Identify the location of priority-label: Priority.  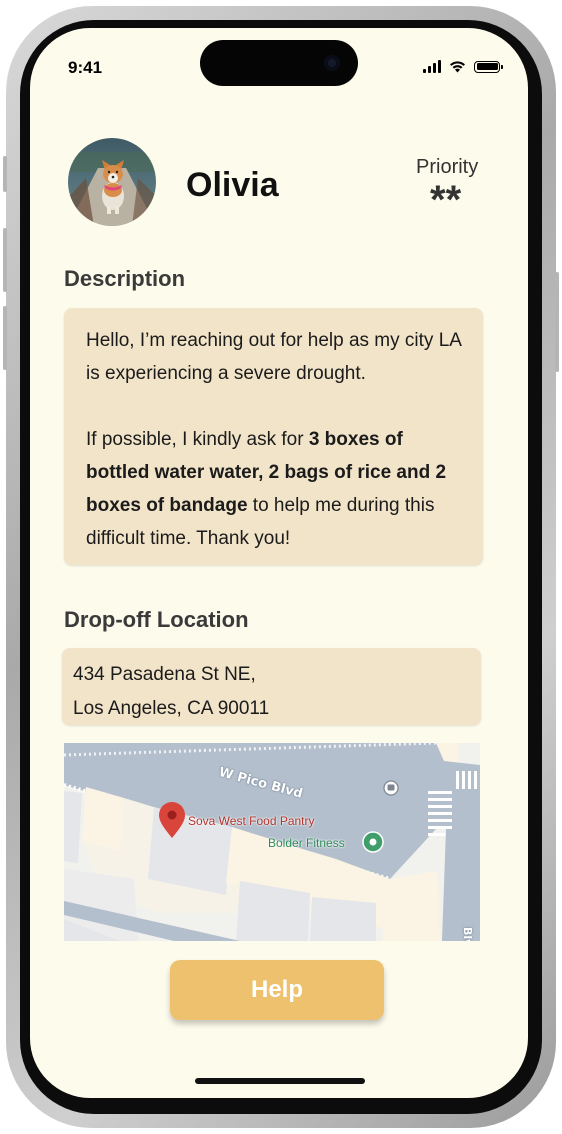
(447, 167).